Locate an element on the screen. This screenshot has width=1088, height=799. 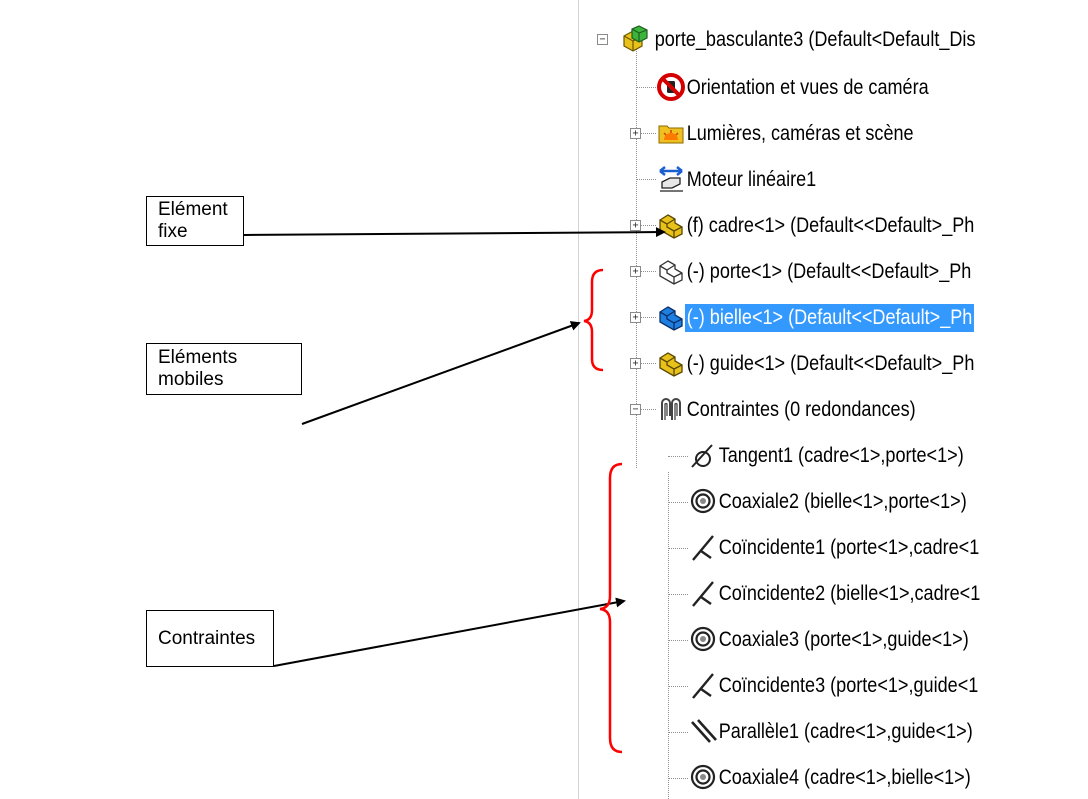
tree-item-label: (f) cadre<1> (Default<<Default>_Ph is located at coordinates (830, 225).